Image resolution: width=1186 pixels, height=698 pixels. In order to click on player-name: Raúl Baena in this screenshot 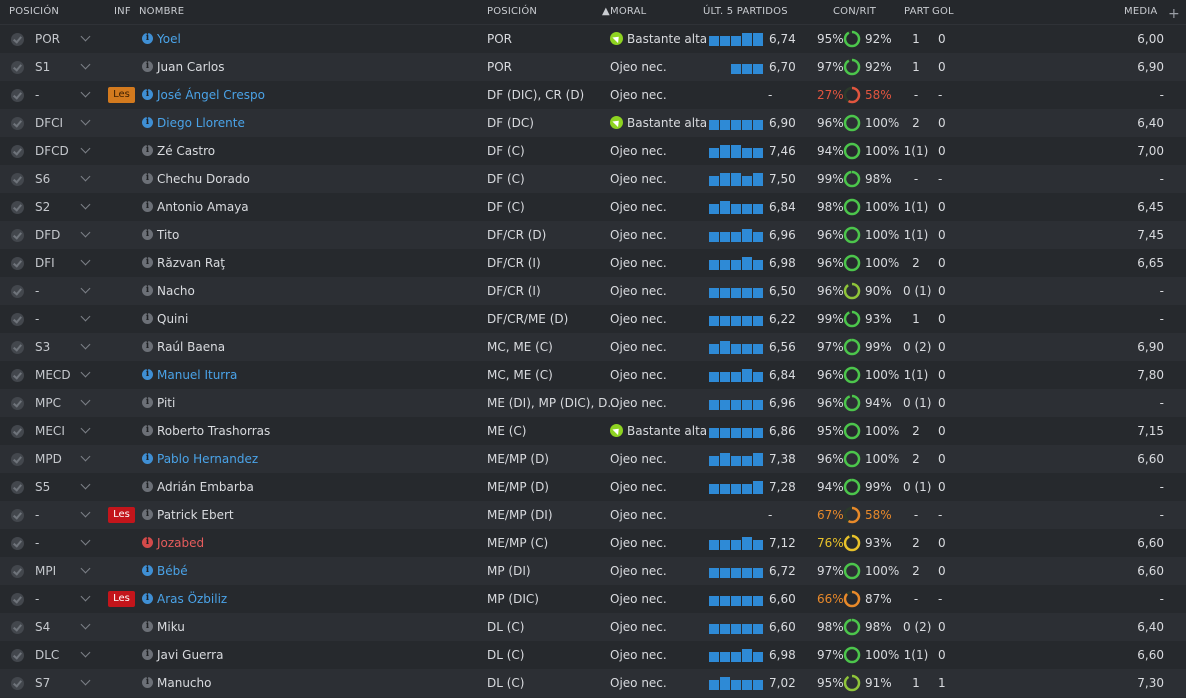, I will do `click(191, 347)`.